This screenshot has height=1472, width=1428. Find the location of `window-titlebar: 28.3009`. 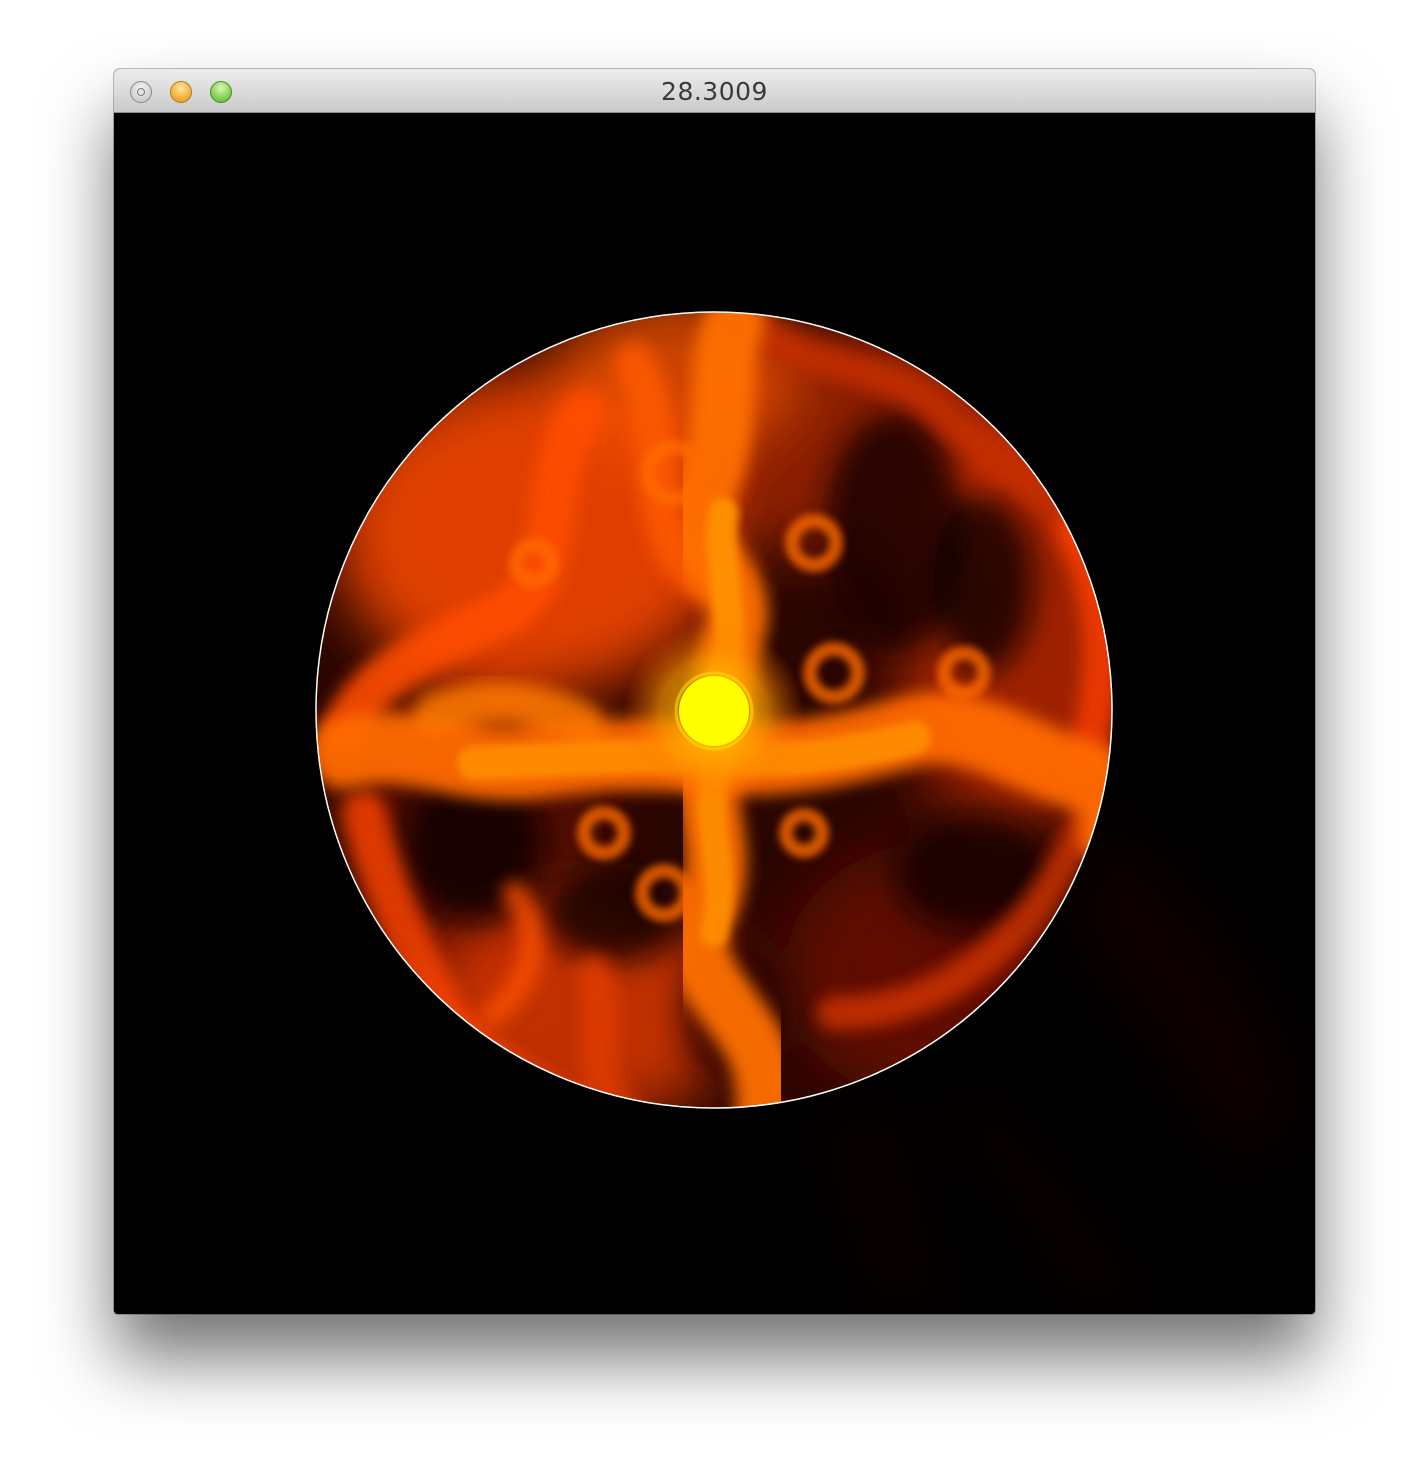

window-titlebar: 28.3009 is located at coordinates (714, 91).